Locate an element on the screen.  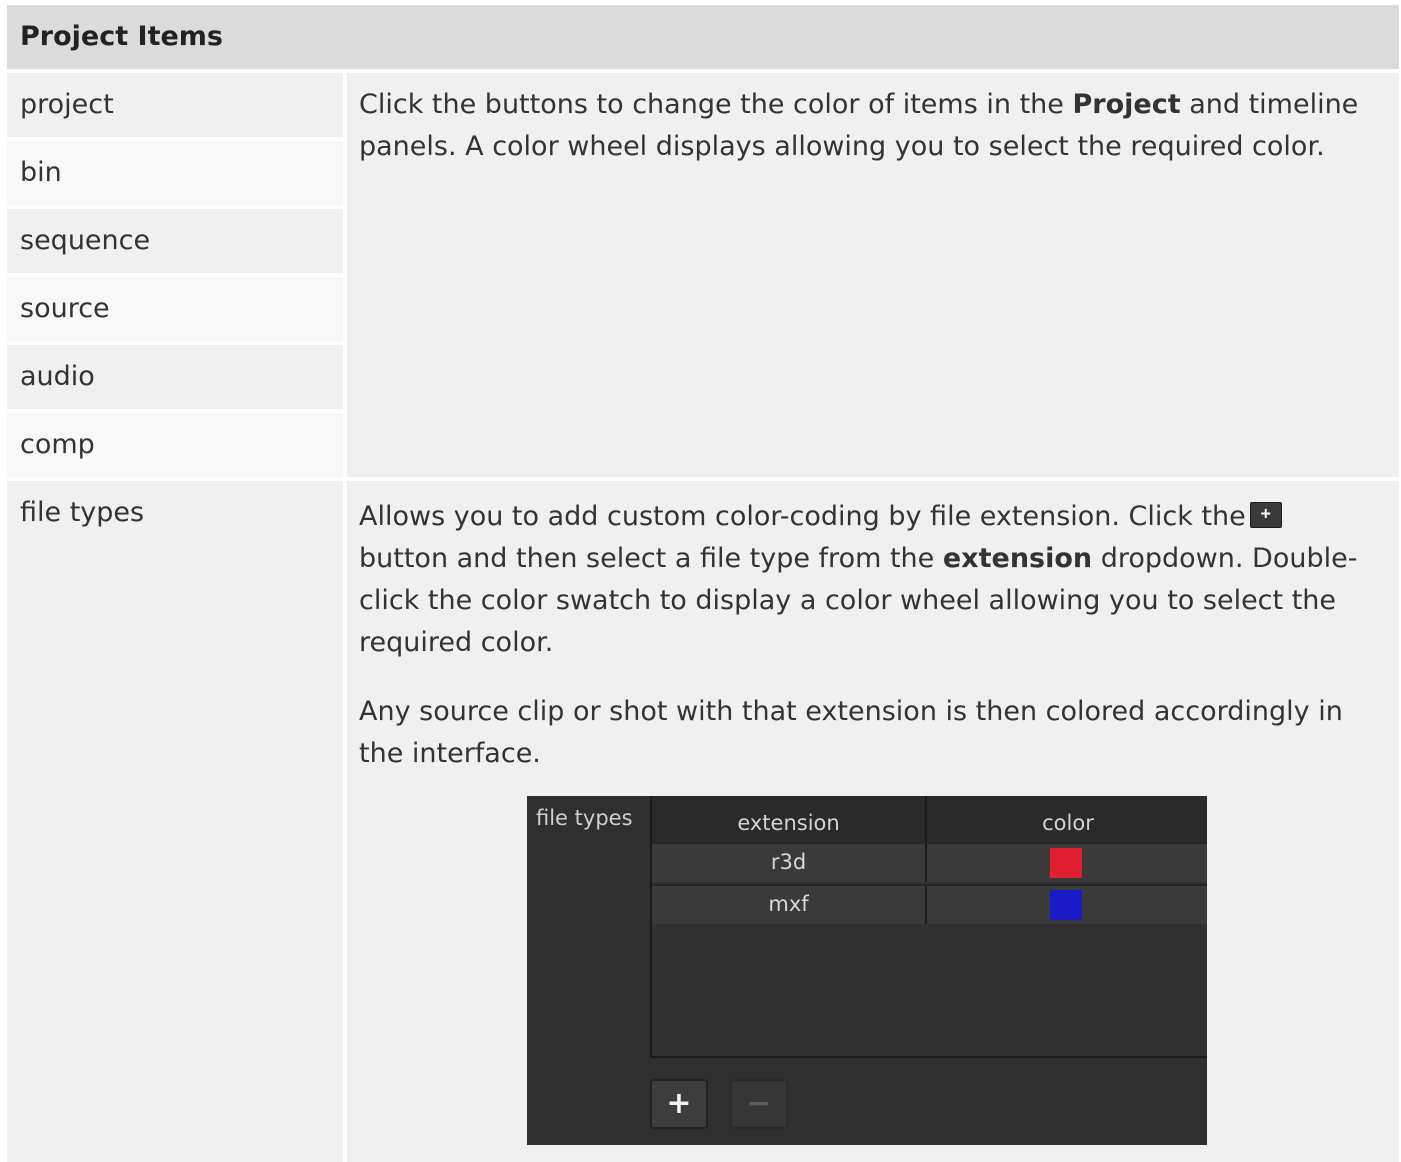
row-label-project: project is located at coordinates (175, 105).